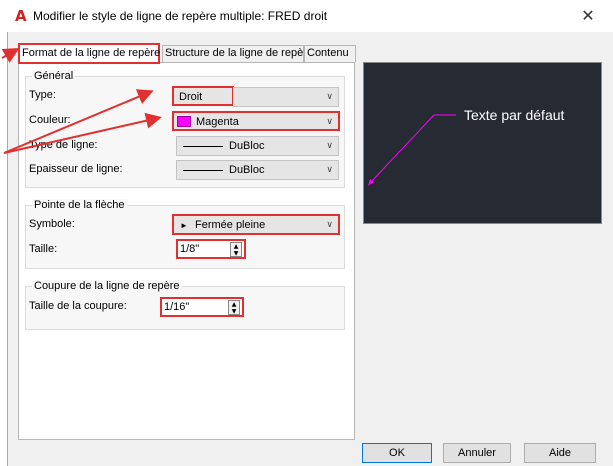 This screenshot has height=466, width=613. I want to click on lineweight-select: DuBloc ∨, so click(257, 170).